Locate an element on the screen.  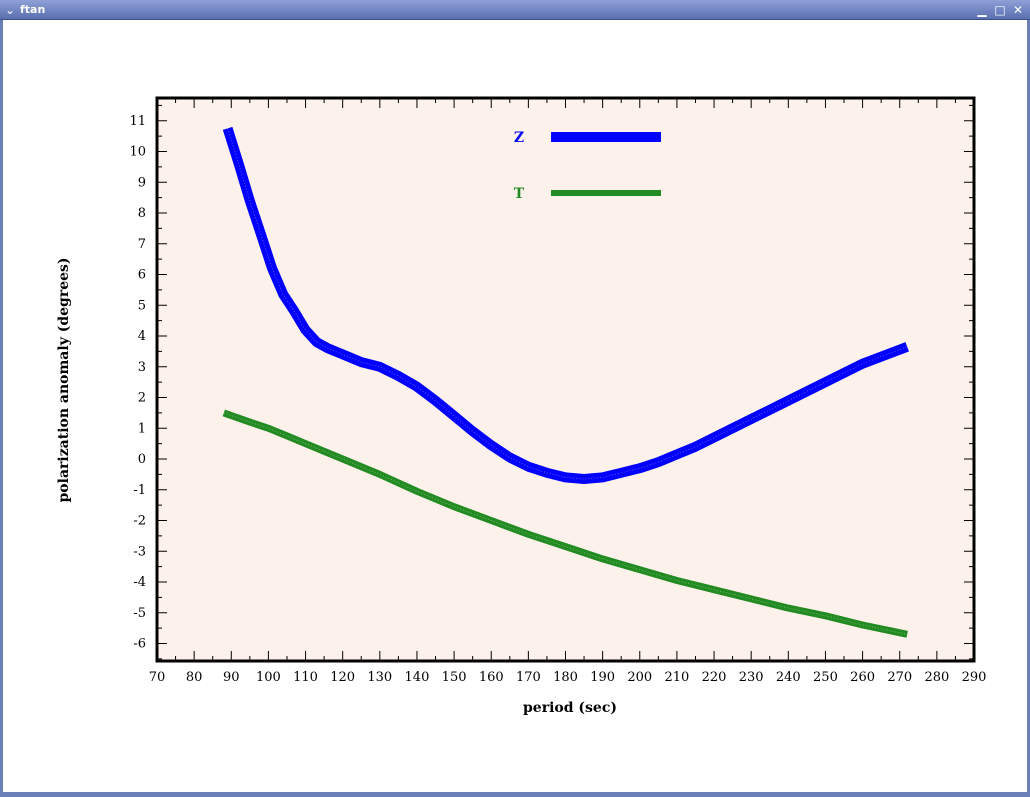
x-tick-label: 270 is located at coordinates (899, 677).